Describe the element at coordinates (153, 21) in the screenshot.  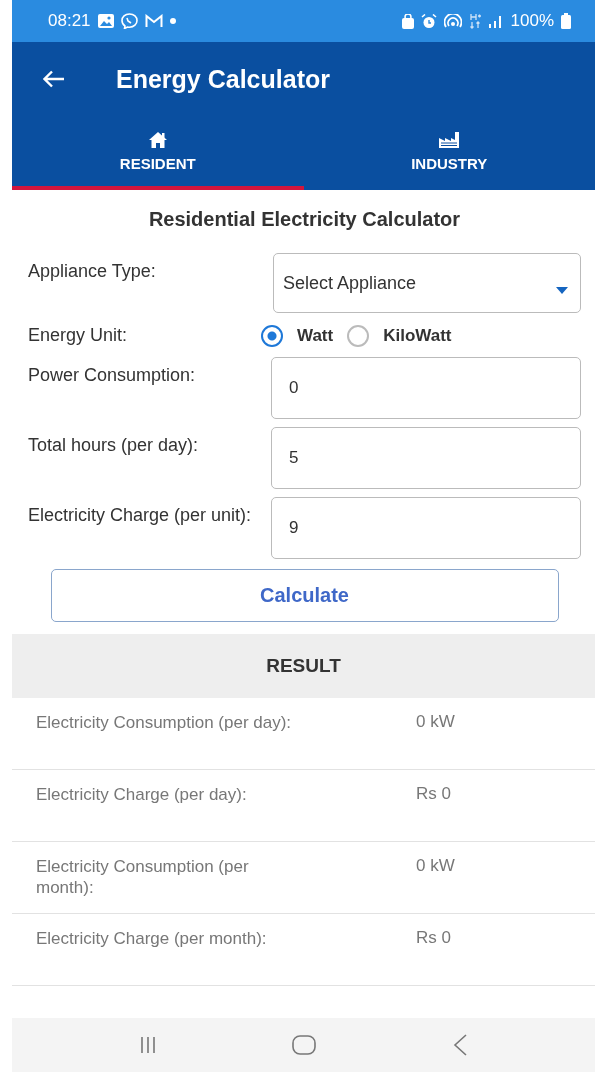
I see `mail-icon` at that location.